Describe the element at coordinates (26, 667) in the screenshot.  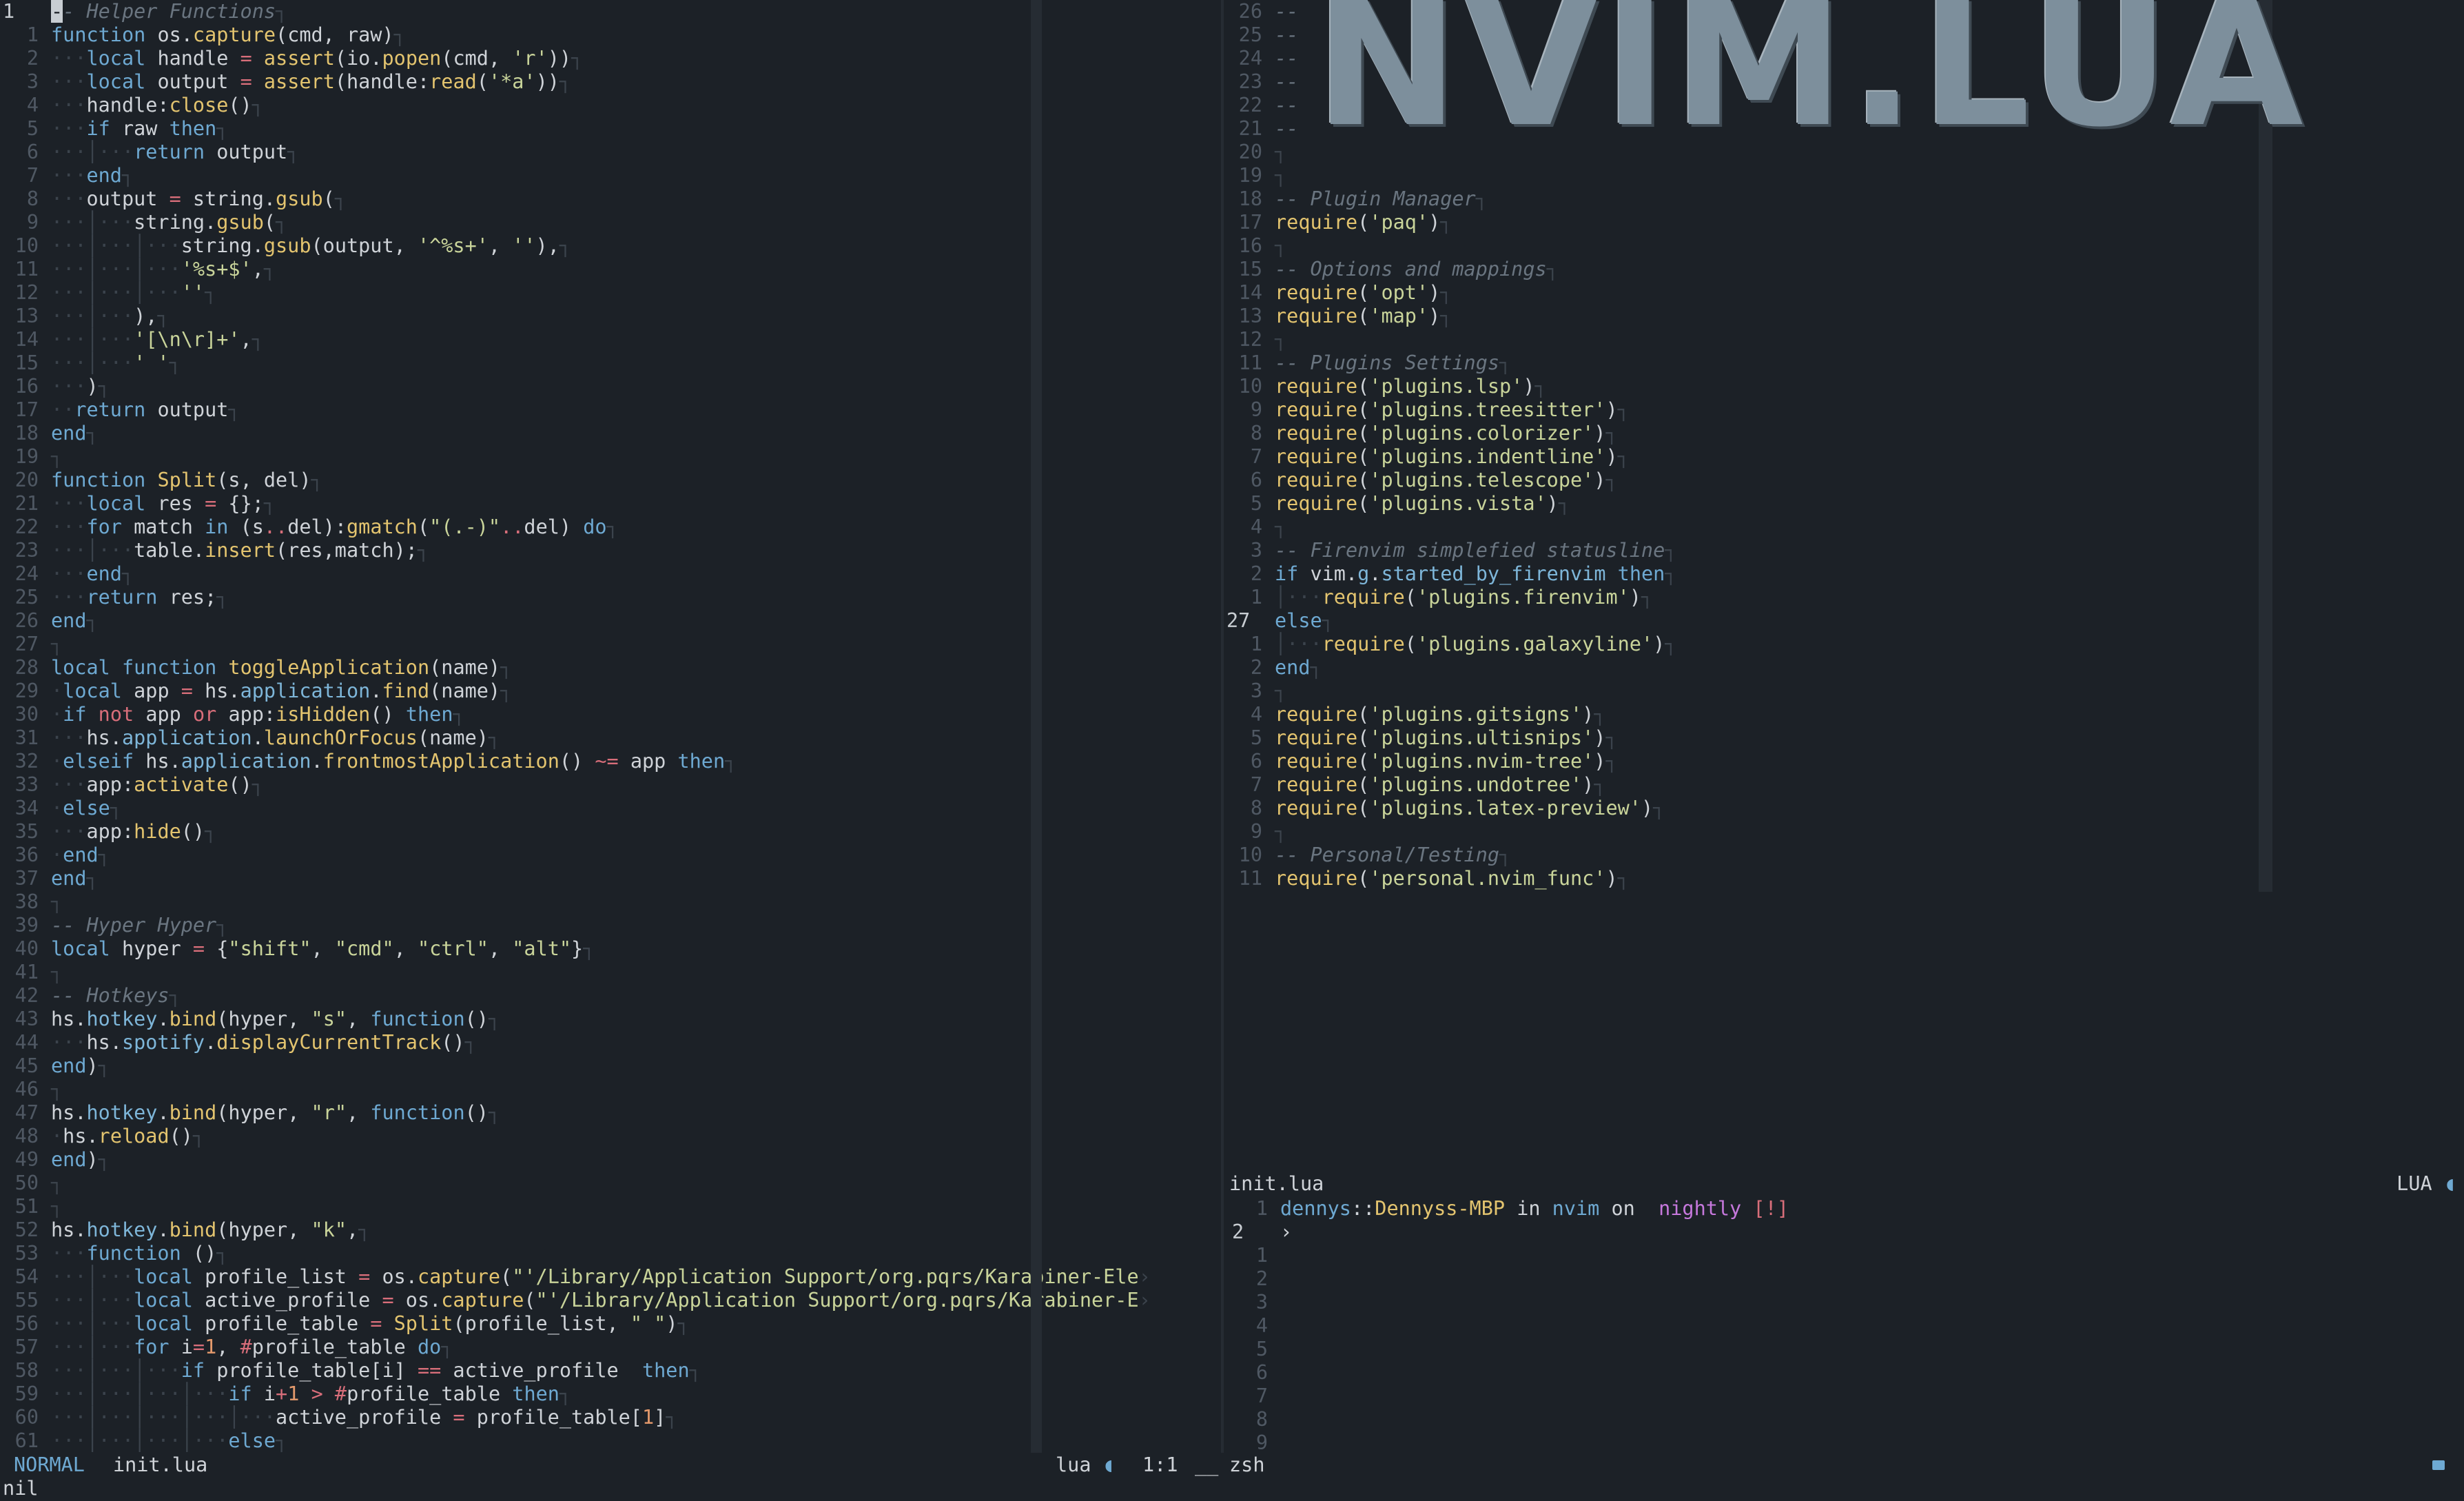
I see `line-number: 28` at that location.